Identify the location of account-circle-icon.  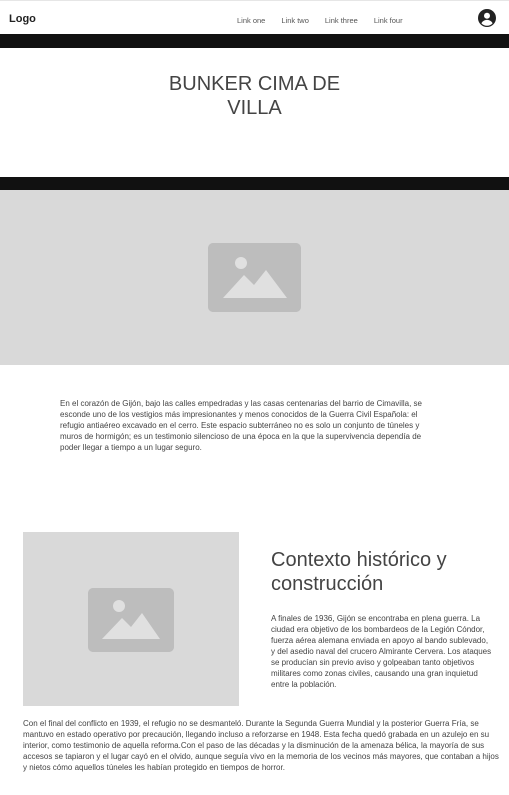
(487, 18).